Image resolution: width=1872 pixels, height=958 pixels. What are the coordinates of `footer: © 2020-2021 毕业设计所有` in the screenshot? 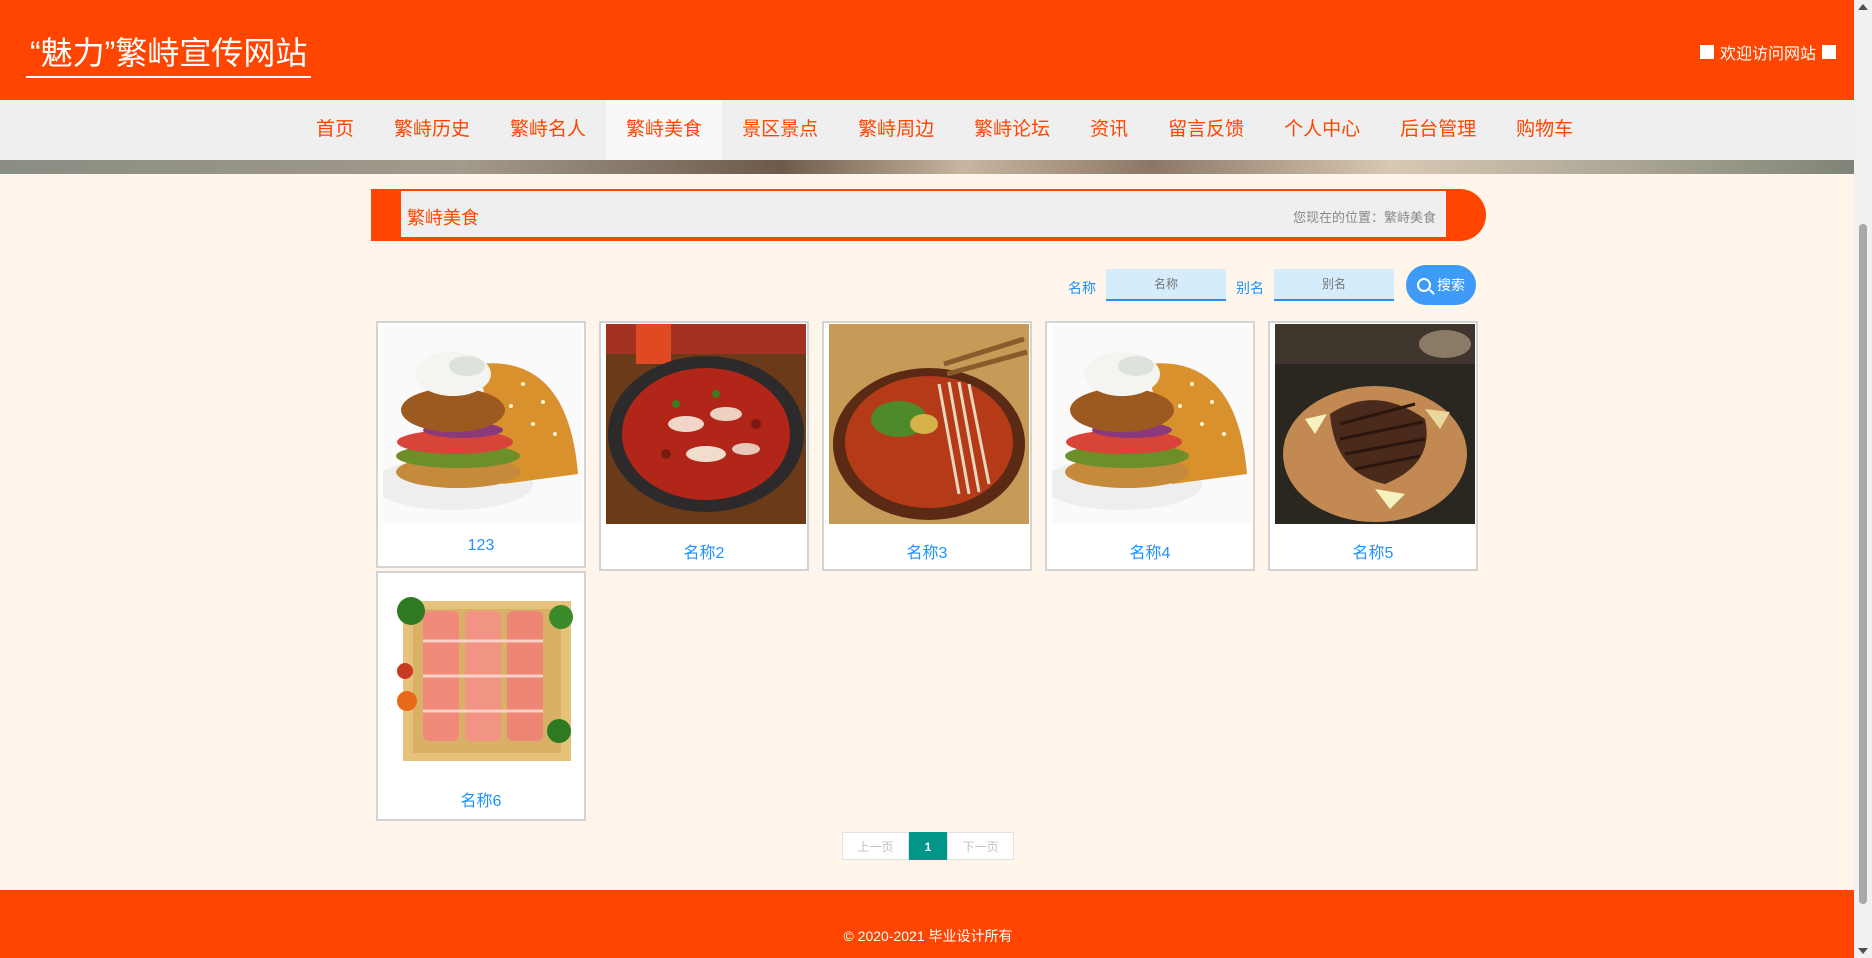 It's located at (928, 924).